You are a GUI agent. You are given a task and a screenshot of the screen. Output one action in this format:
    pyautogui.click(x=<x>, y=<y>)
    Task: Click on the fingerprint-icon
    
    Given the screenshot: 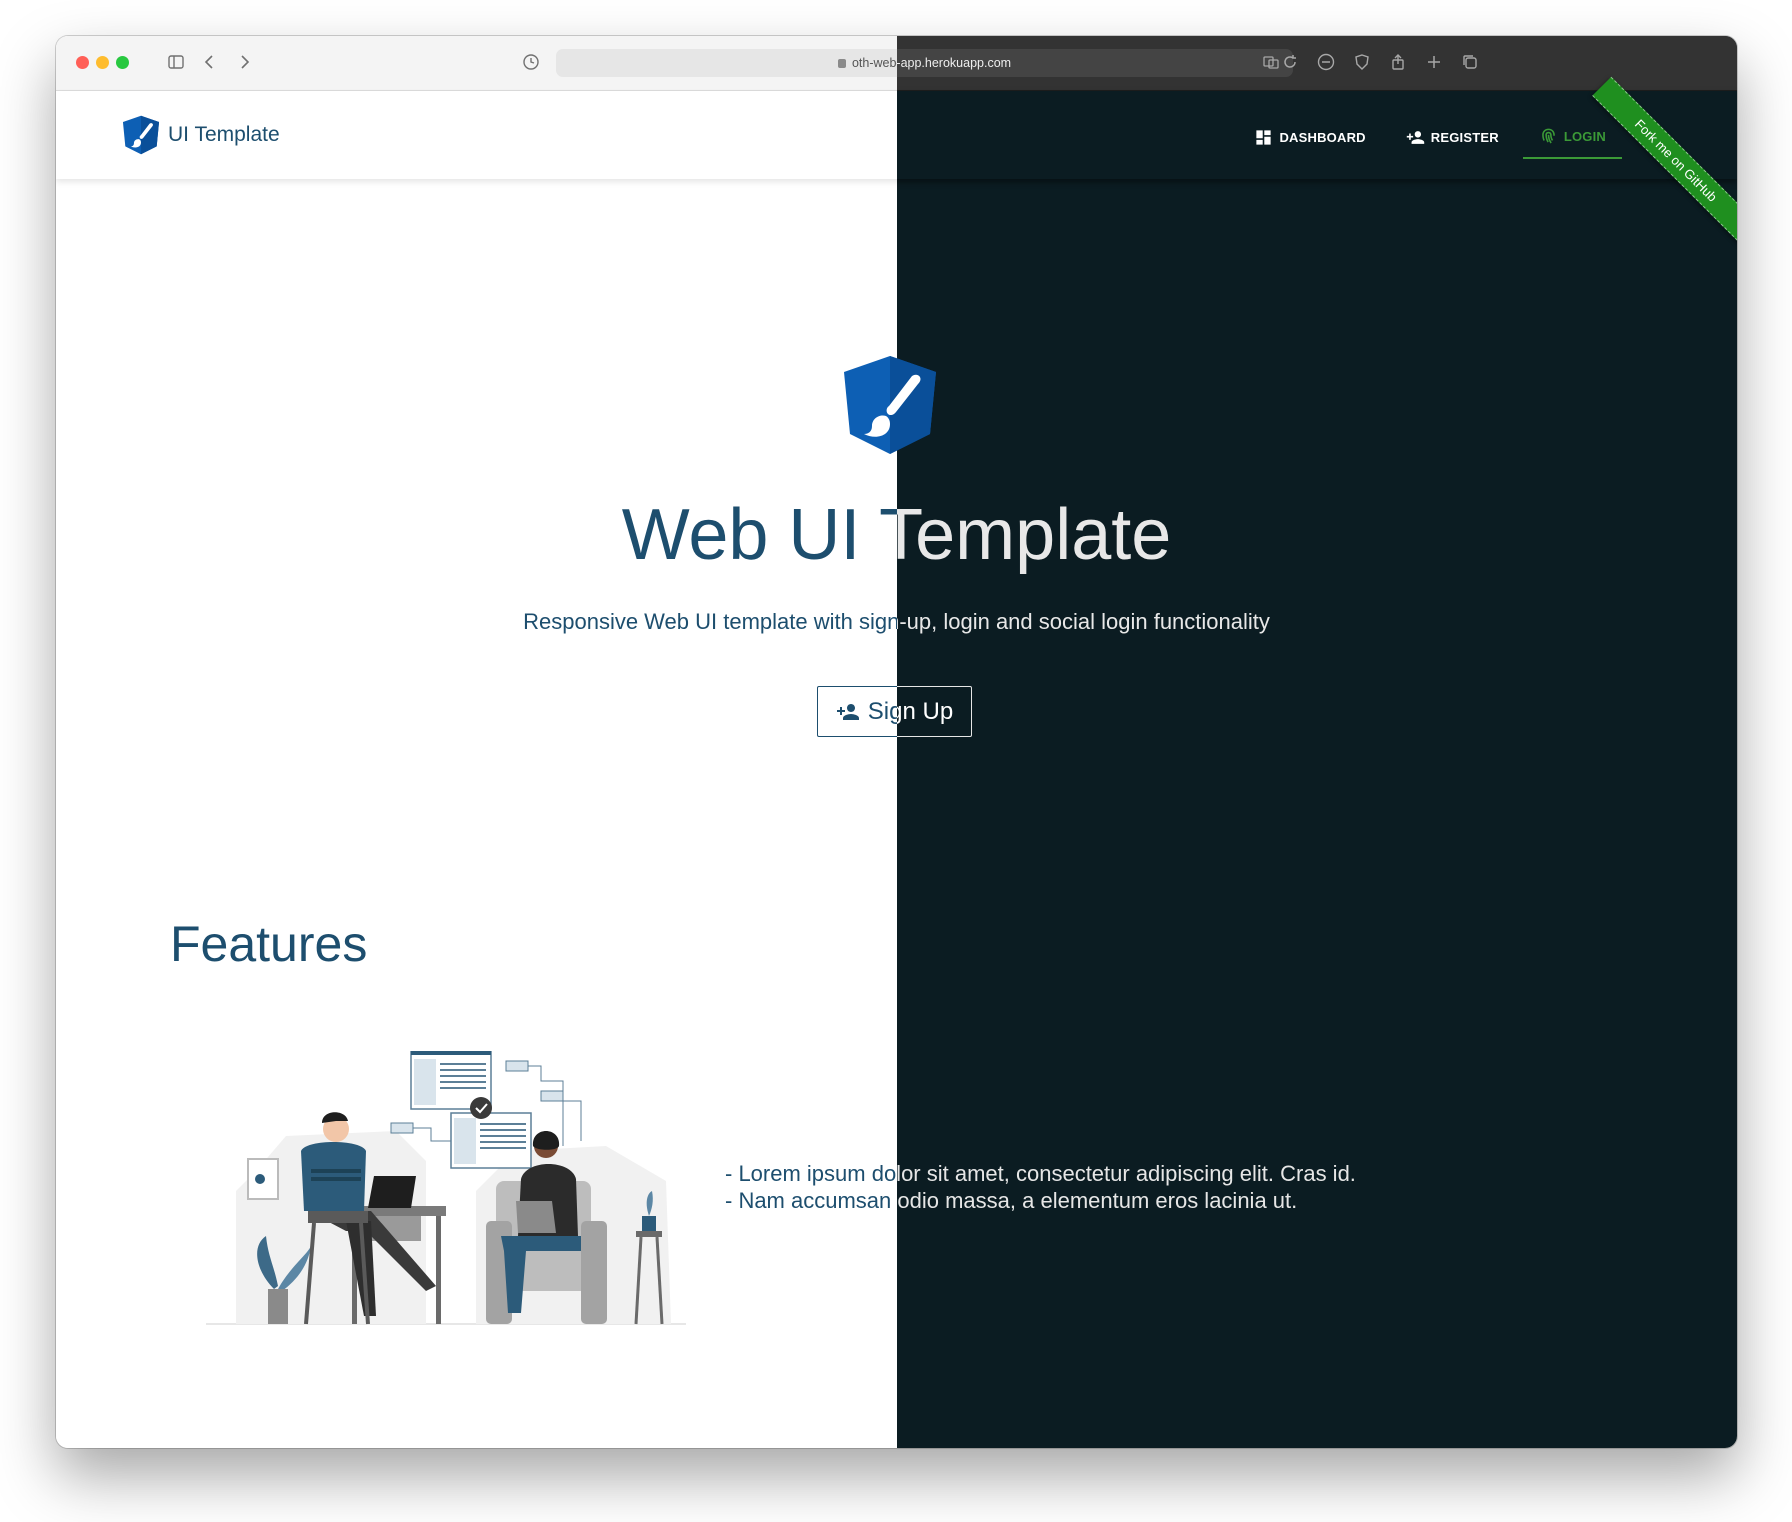 What is the action you would take?
    pyautogui.click(x=1548, y=135)
    